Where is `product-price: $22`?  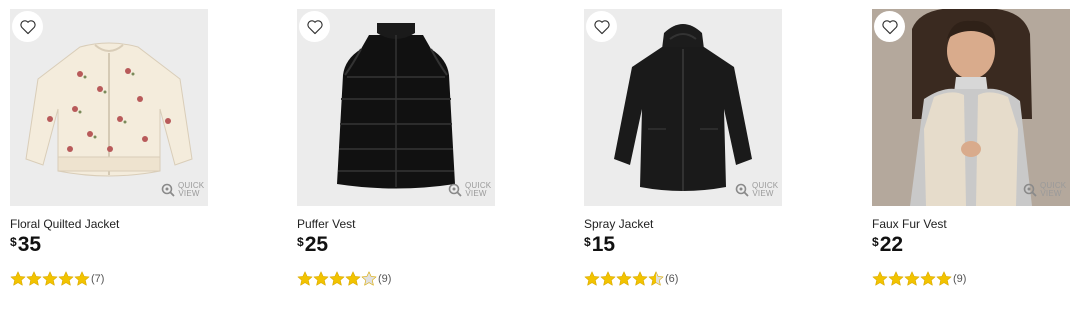 product-price: $22 is located at coordinates (971, 245).